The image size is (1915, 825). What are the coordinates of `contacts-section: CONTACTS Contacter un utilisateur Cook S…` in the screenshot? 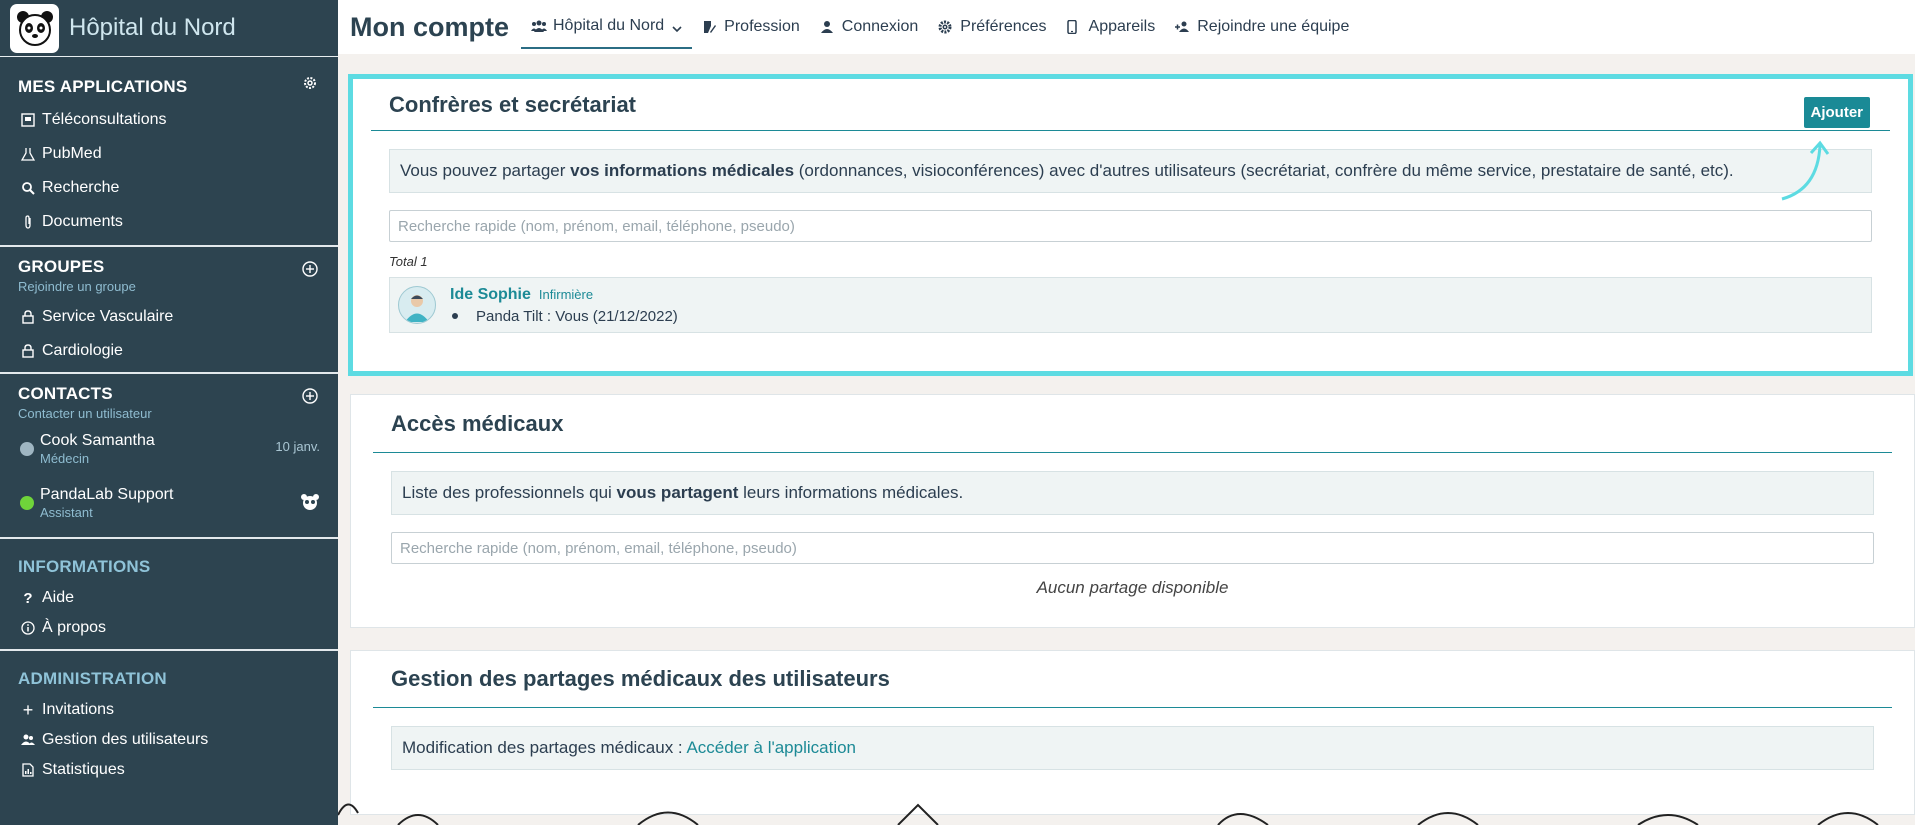 It's located at (169, 456).